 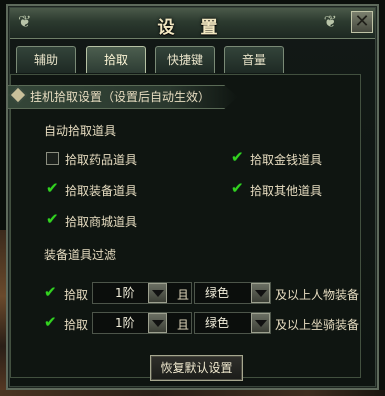 I want to click on checkbox-pickup-gold, so click(x=237, y=157).